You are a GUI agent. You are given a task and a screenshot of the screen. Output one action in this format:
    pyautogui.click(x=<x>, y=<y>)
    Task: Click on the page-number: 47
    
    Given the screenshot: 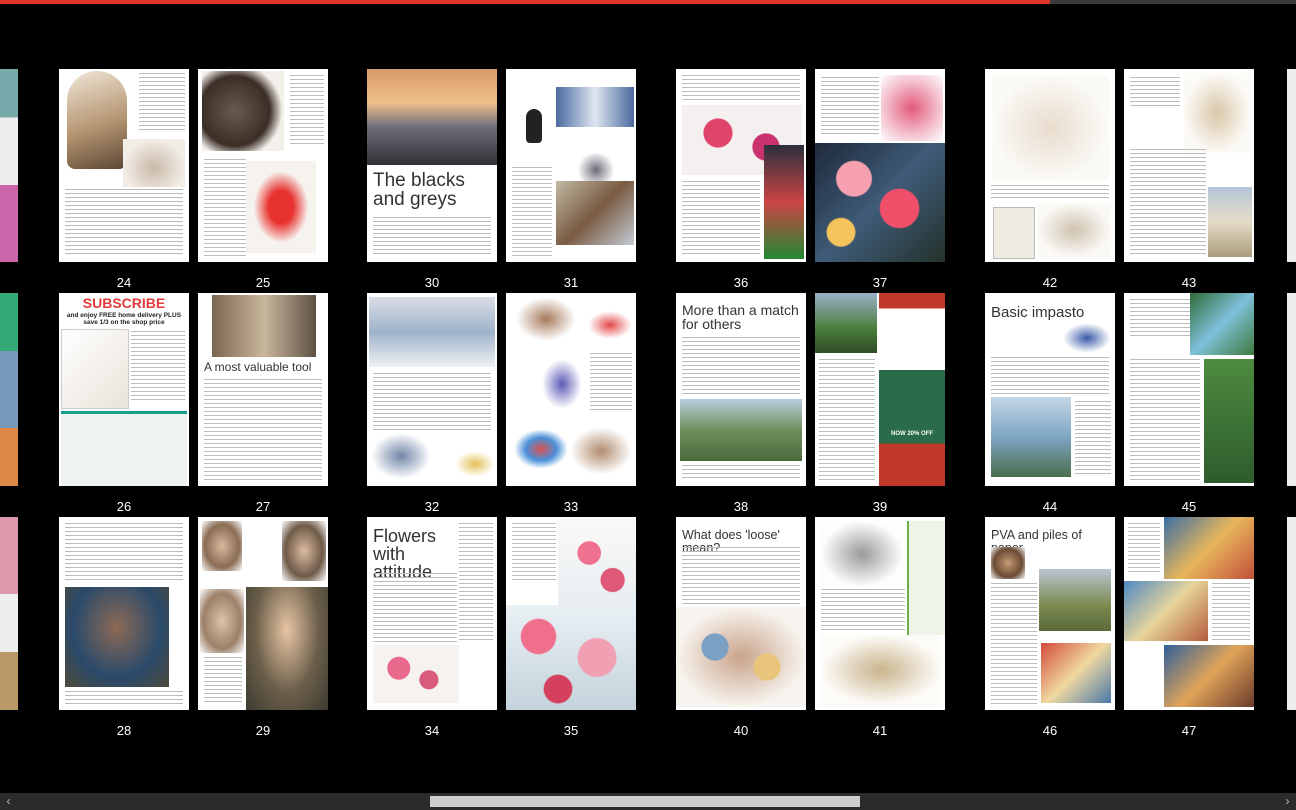 What is the action you would take?
    pyautogui.click(x=1189, y=730)
    